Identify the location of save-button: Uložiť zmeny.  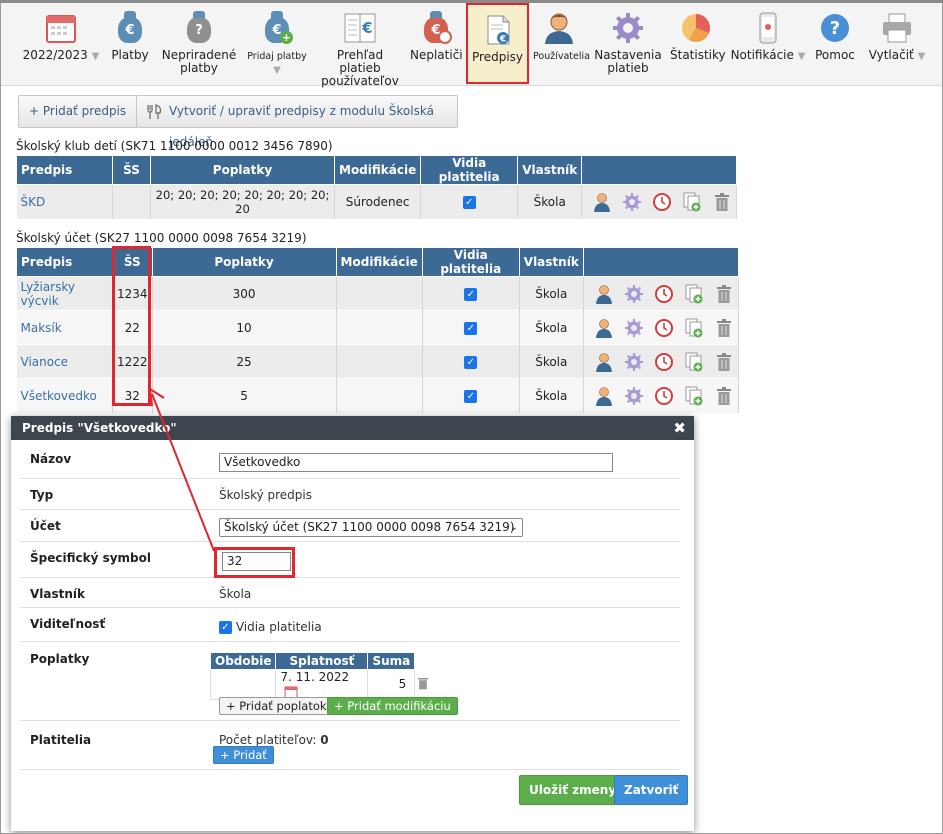
(573, 790).